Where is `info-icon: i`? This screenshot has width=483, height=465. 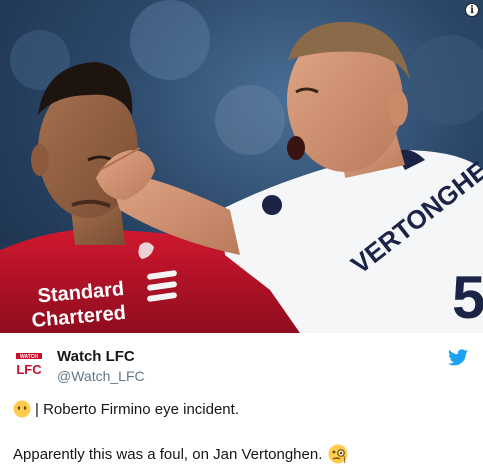
info-icon: i is located at coordinates (472, 10).